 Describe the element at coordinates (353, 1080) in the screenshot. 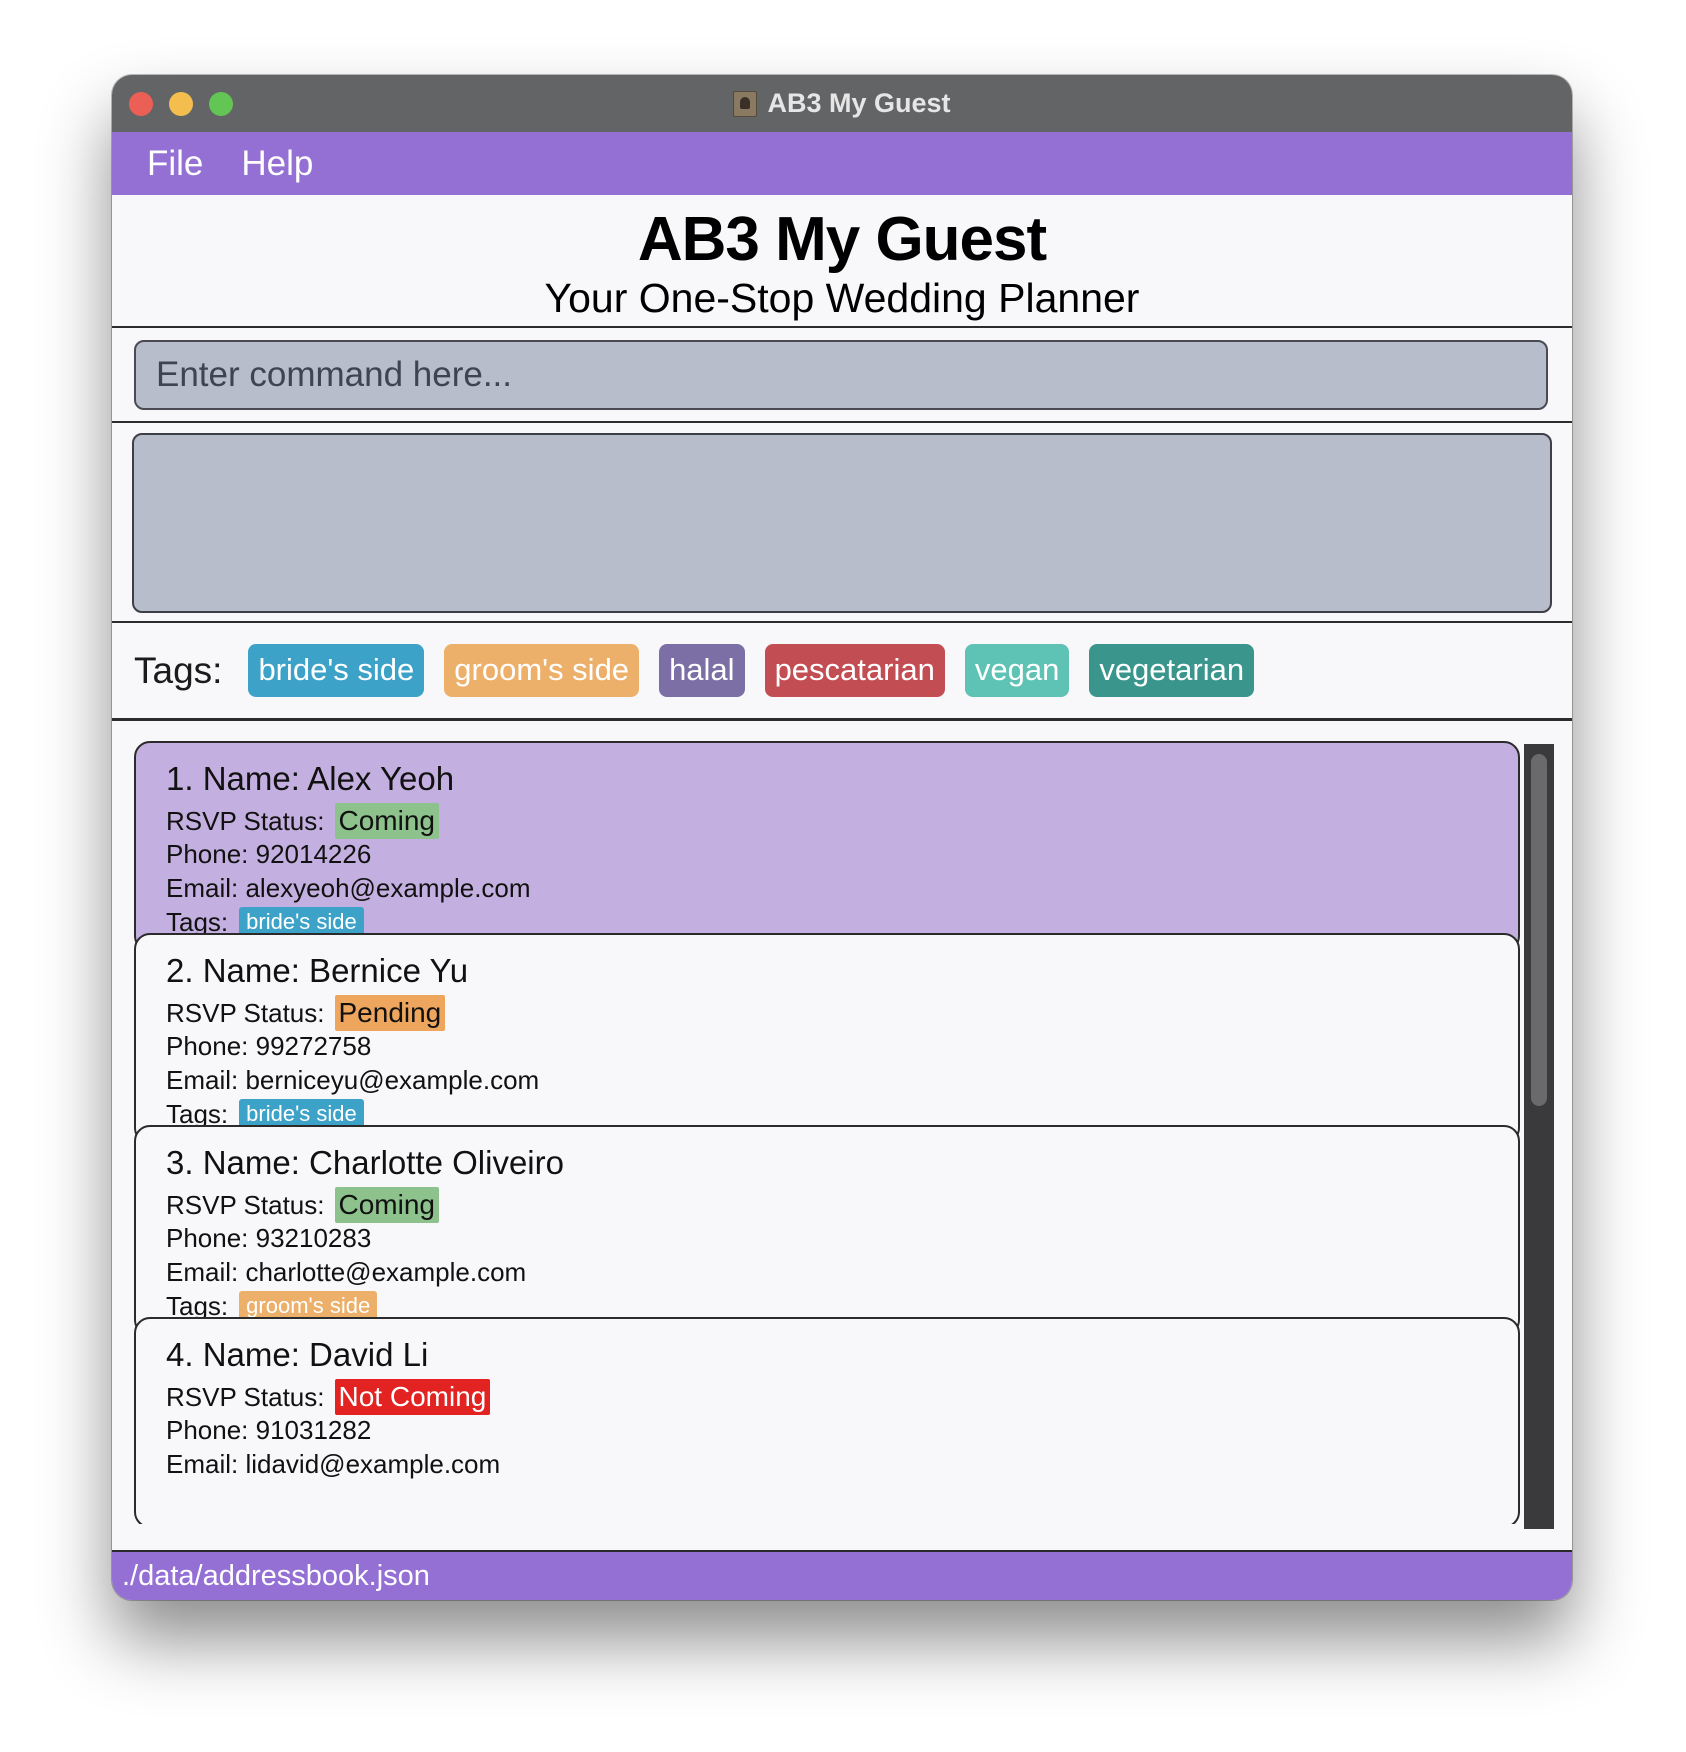

I see `guest-email: Email: berniceyu@example.com` at that location.